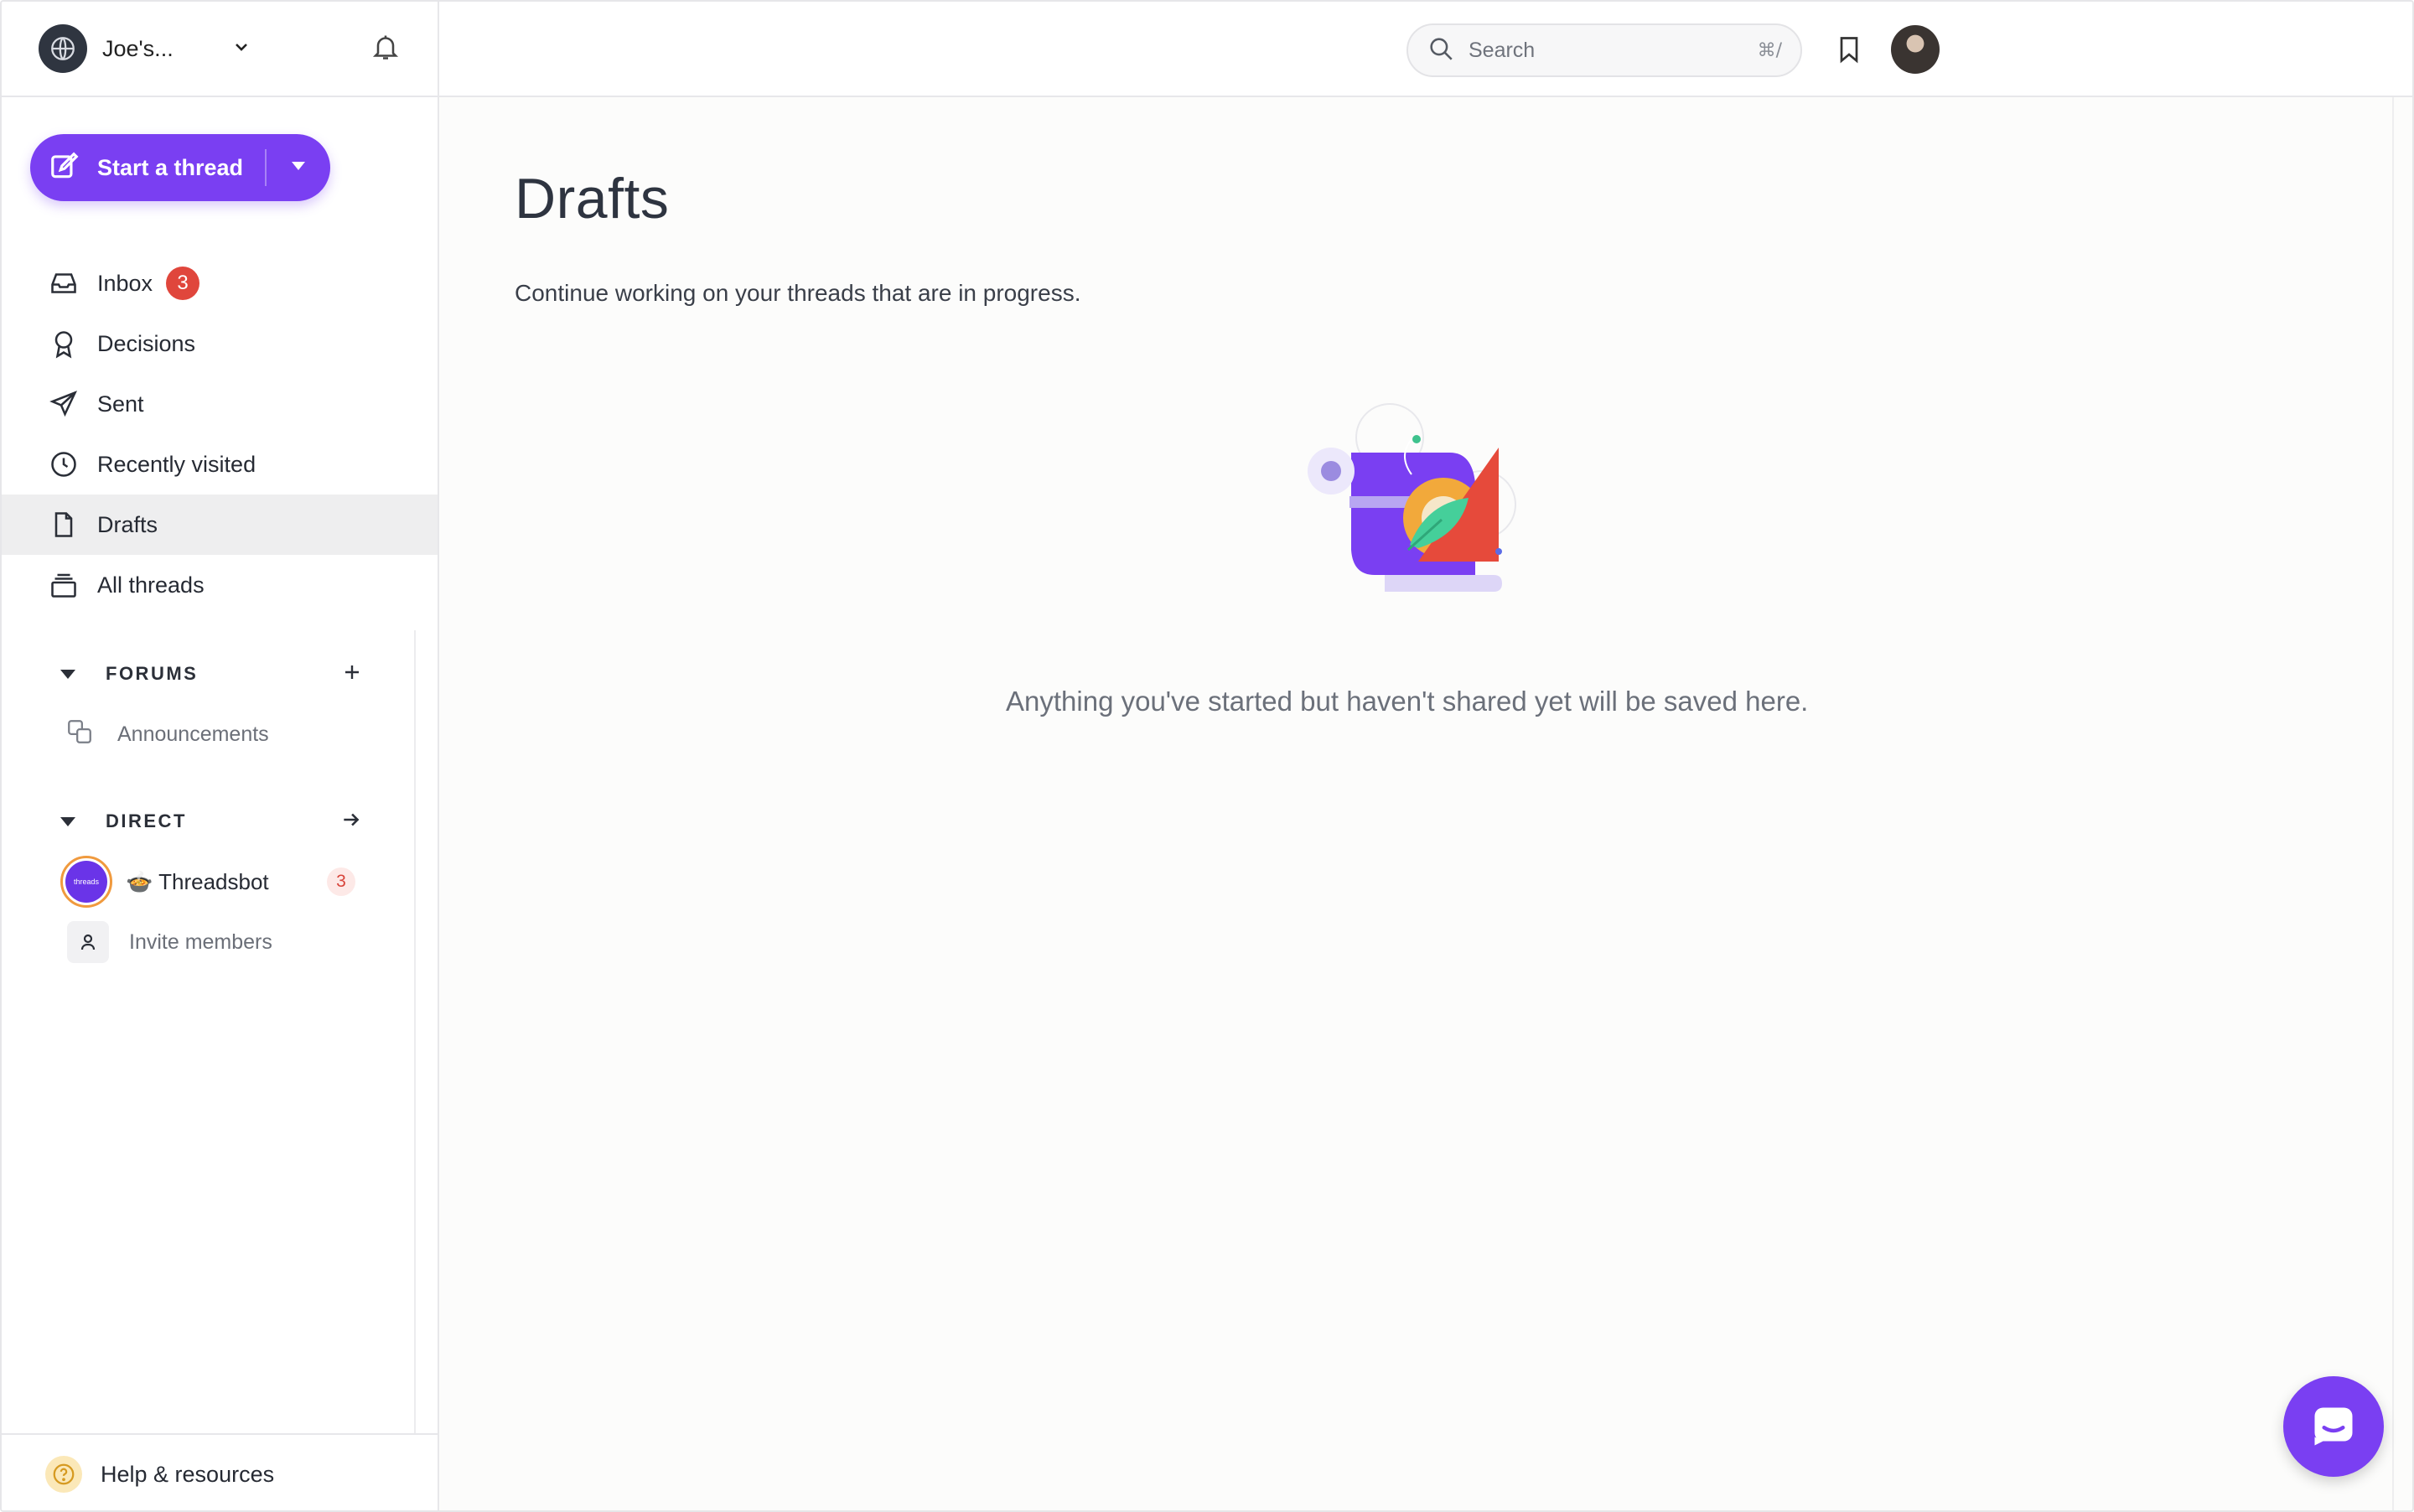 The image size is (2414, 1512). What do you see at coordinates (1770, 50) in the screenshot?
I see `search-shortcut-hint: ⌘/` at bounding box center [1770, 50].